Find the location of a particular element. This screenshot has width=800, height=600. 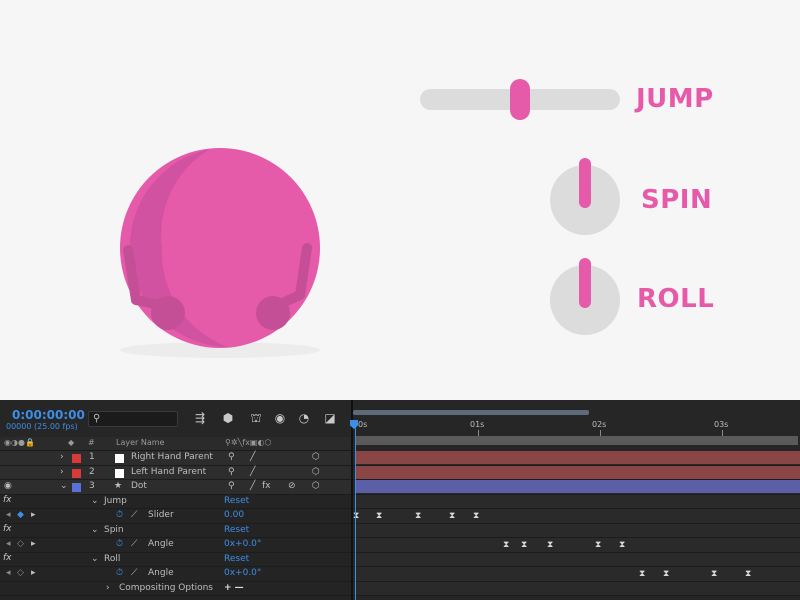

effect-name: Spin is located at coordinates (114, 530).